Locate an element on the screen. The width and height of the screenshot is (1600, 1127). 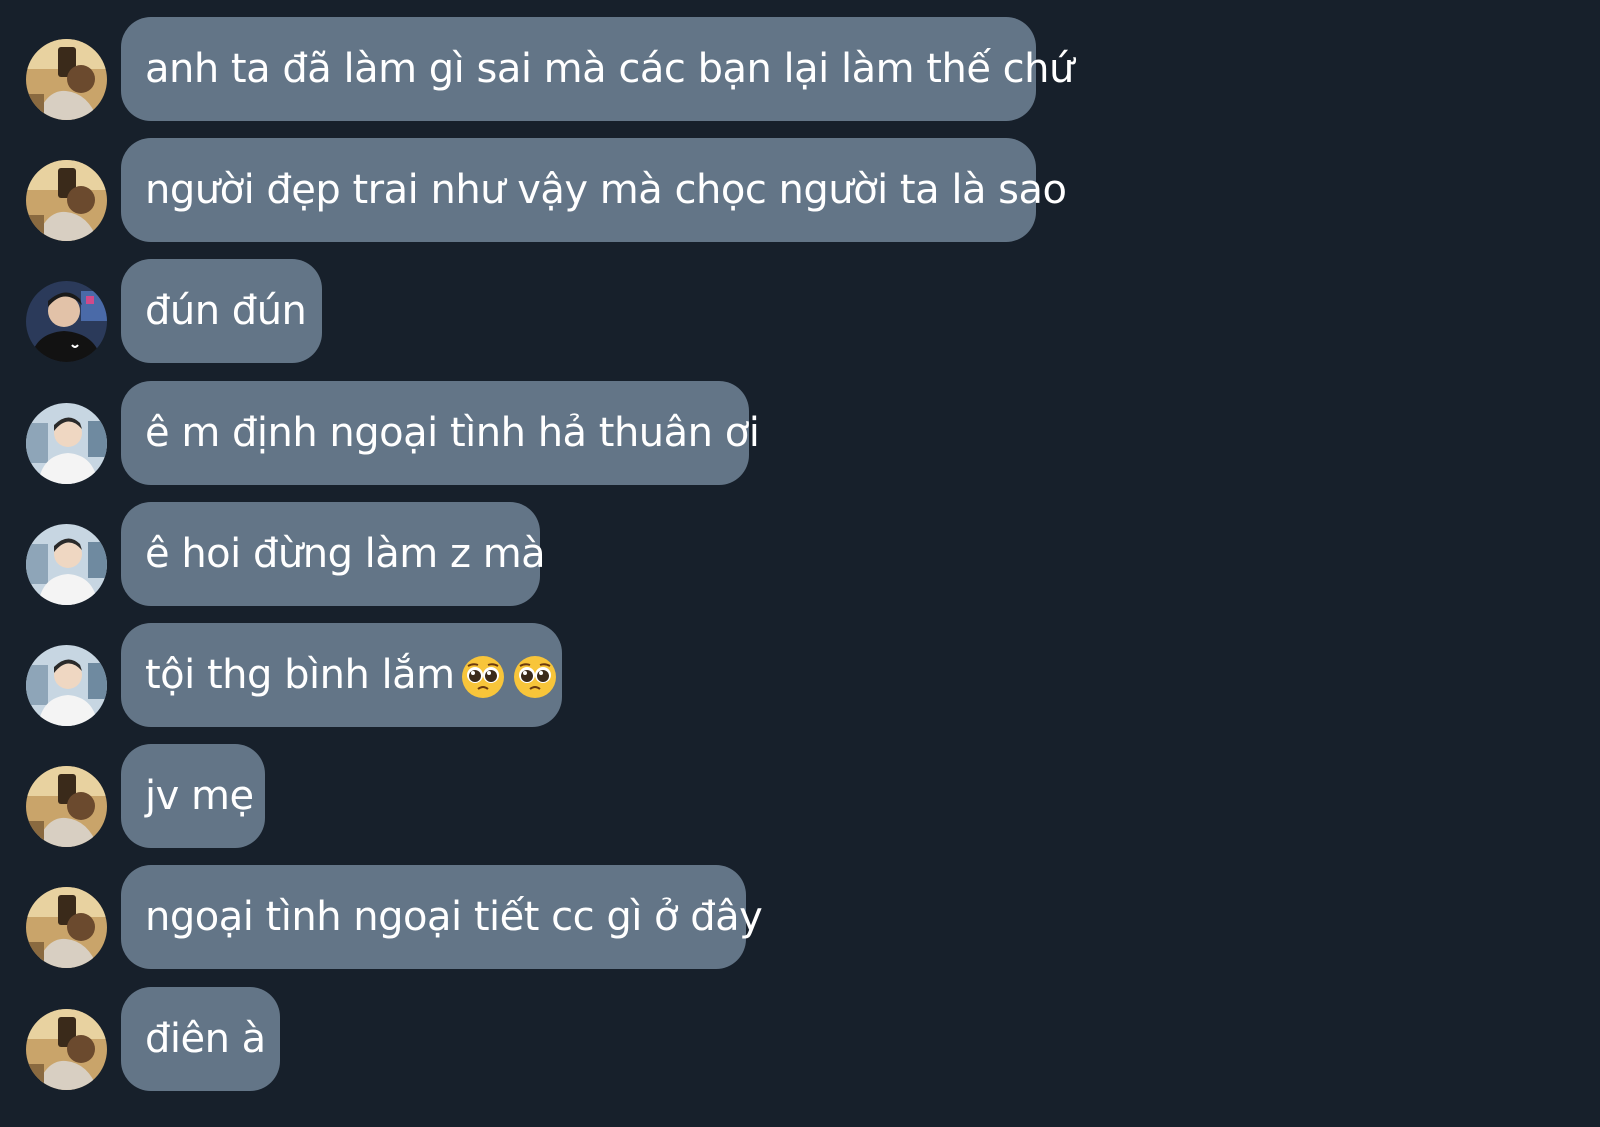
message-bubble: ngoại tình ngoại tiết cc gì ở đây is located at coordinates (442, 917).